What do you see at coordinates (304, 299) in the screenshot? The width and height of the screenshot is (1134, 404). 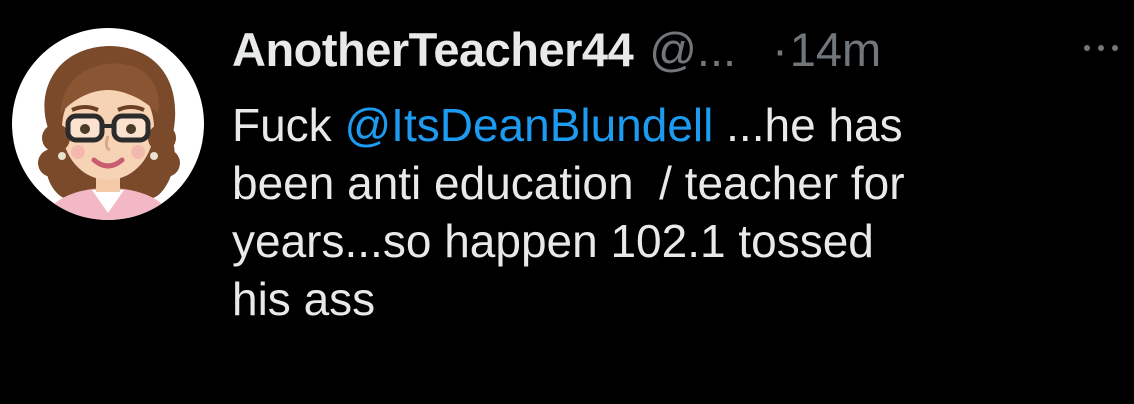 I see `tweet-text-line-4: his ass` at bounding box center [304, 299].